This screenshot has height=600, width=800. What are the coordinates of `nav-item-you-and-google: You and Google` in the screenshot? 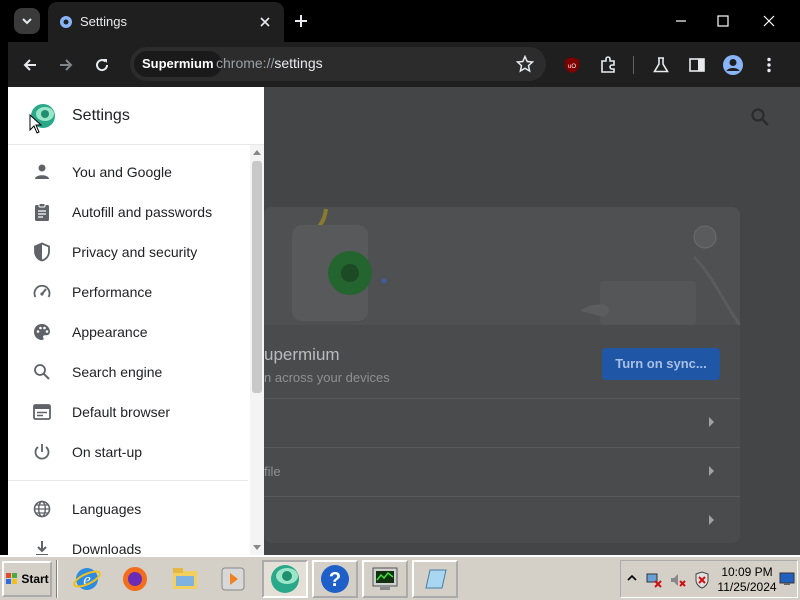 It's located at (128, 172).